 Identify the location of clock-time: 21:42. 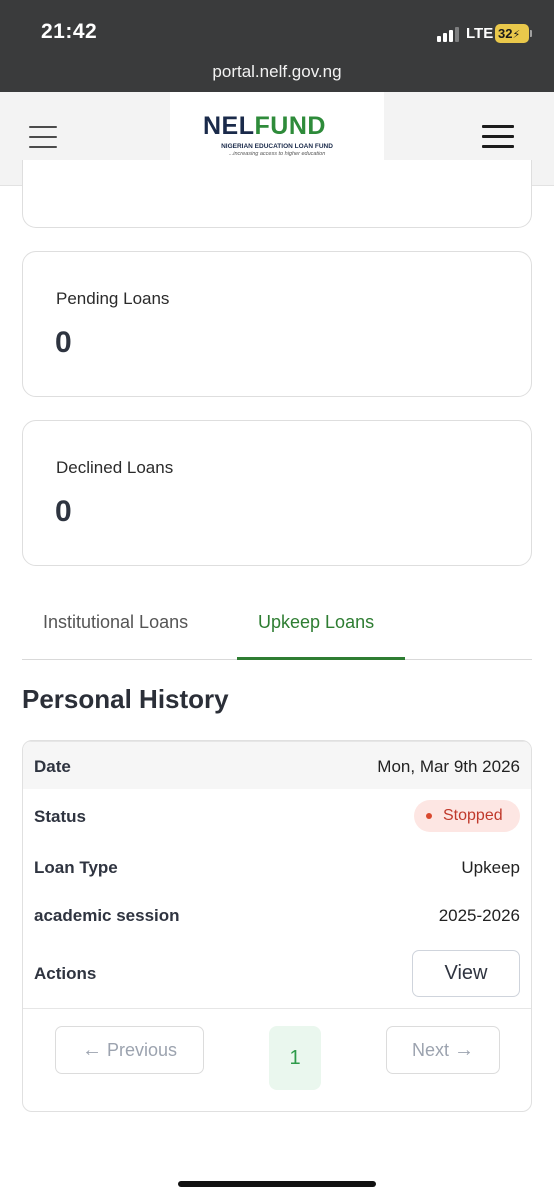
(69, 31).